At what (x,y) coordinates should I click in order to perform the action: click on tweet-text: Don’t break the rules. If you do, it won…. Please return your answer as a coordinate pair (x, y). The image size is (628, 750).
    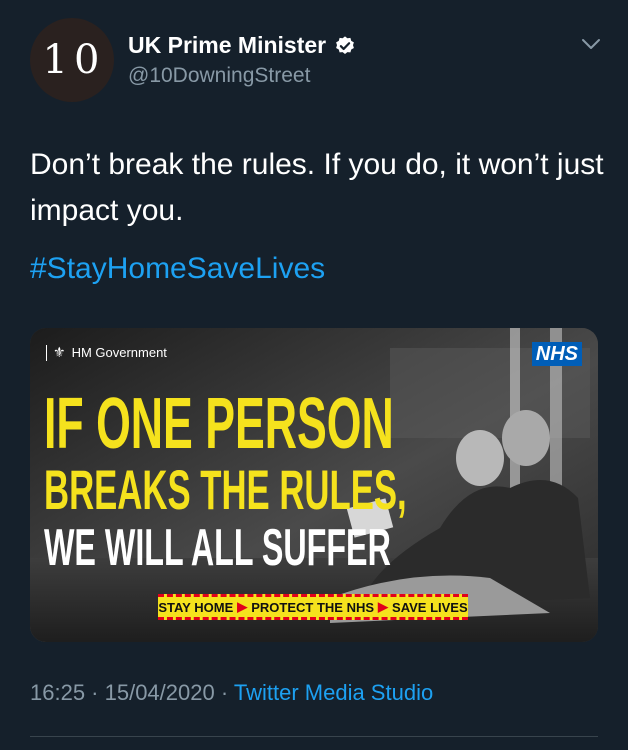
    Looking at the image, I should click on (317, 187).